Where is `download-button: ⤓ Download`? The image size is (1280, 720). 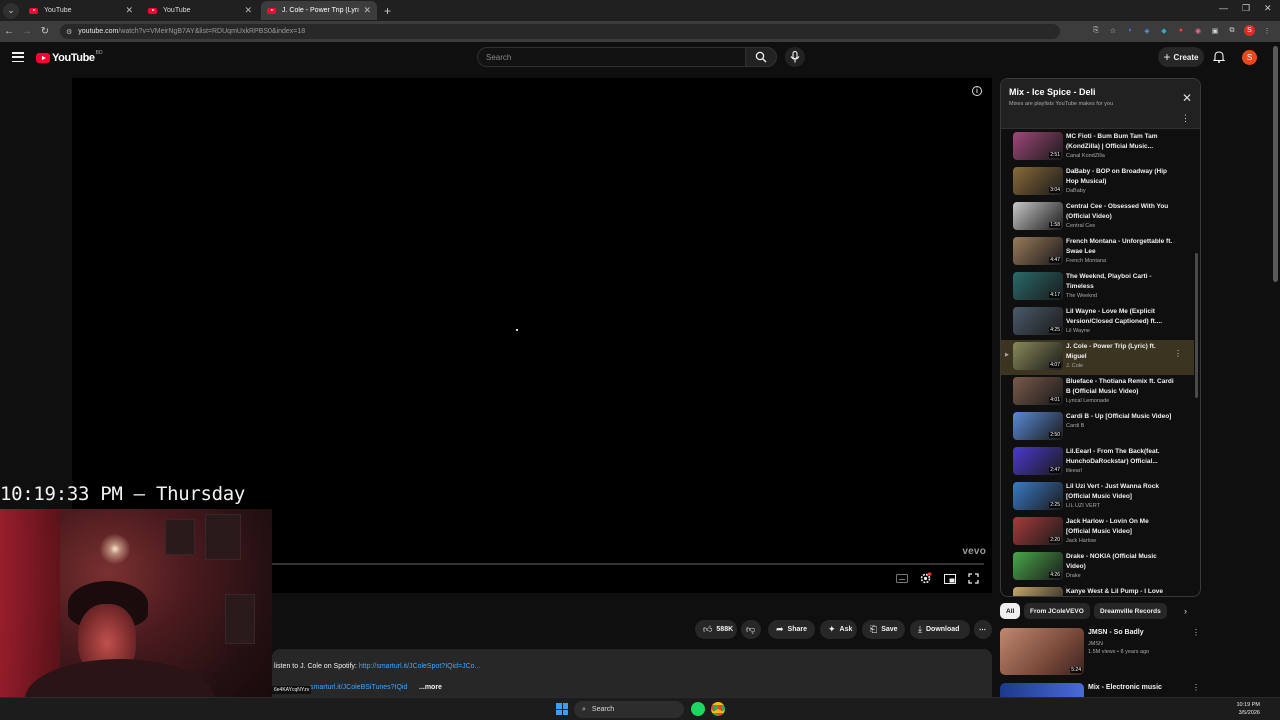
download-button: ⤓ Download is located at coordinates (940, 629).